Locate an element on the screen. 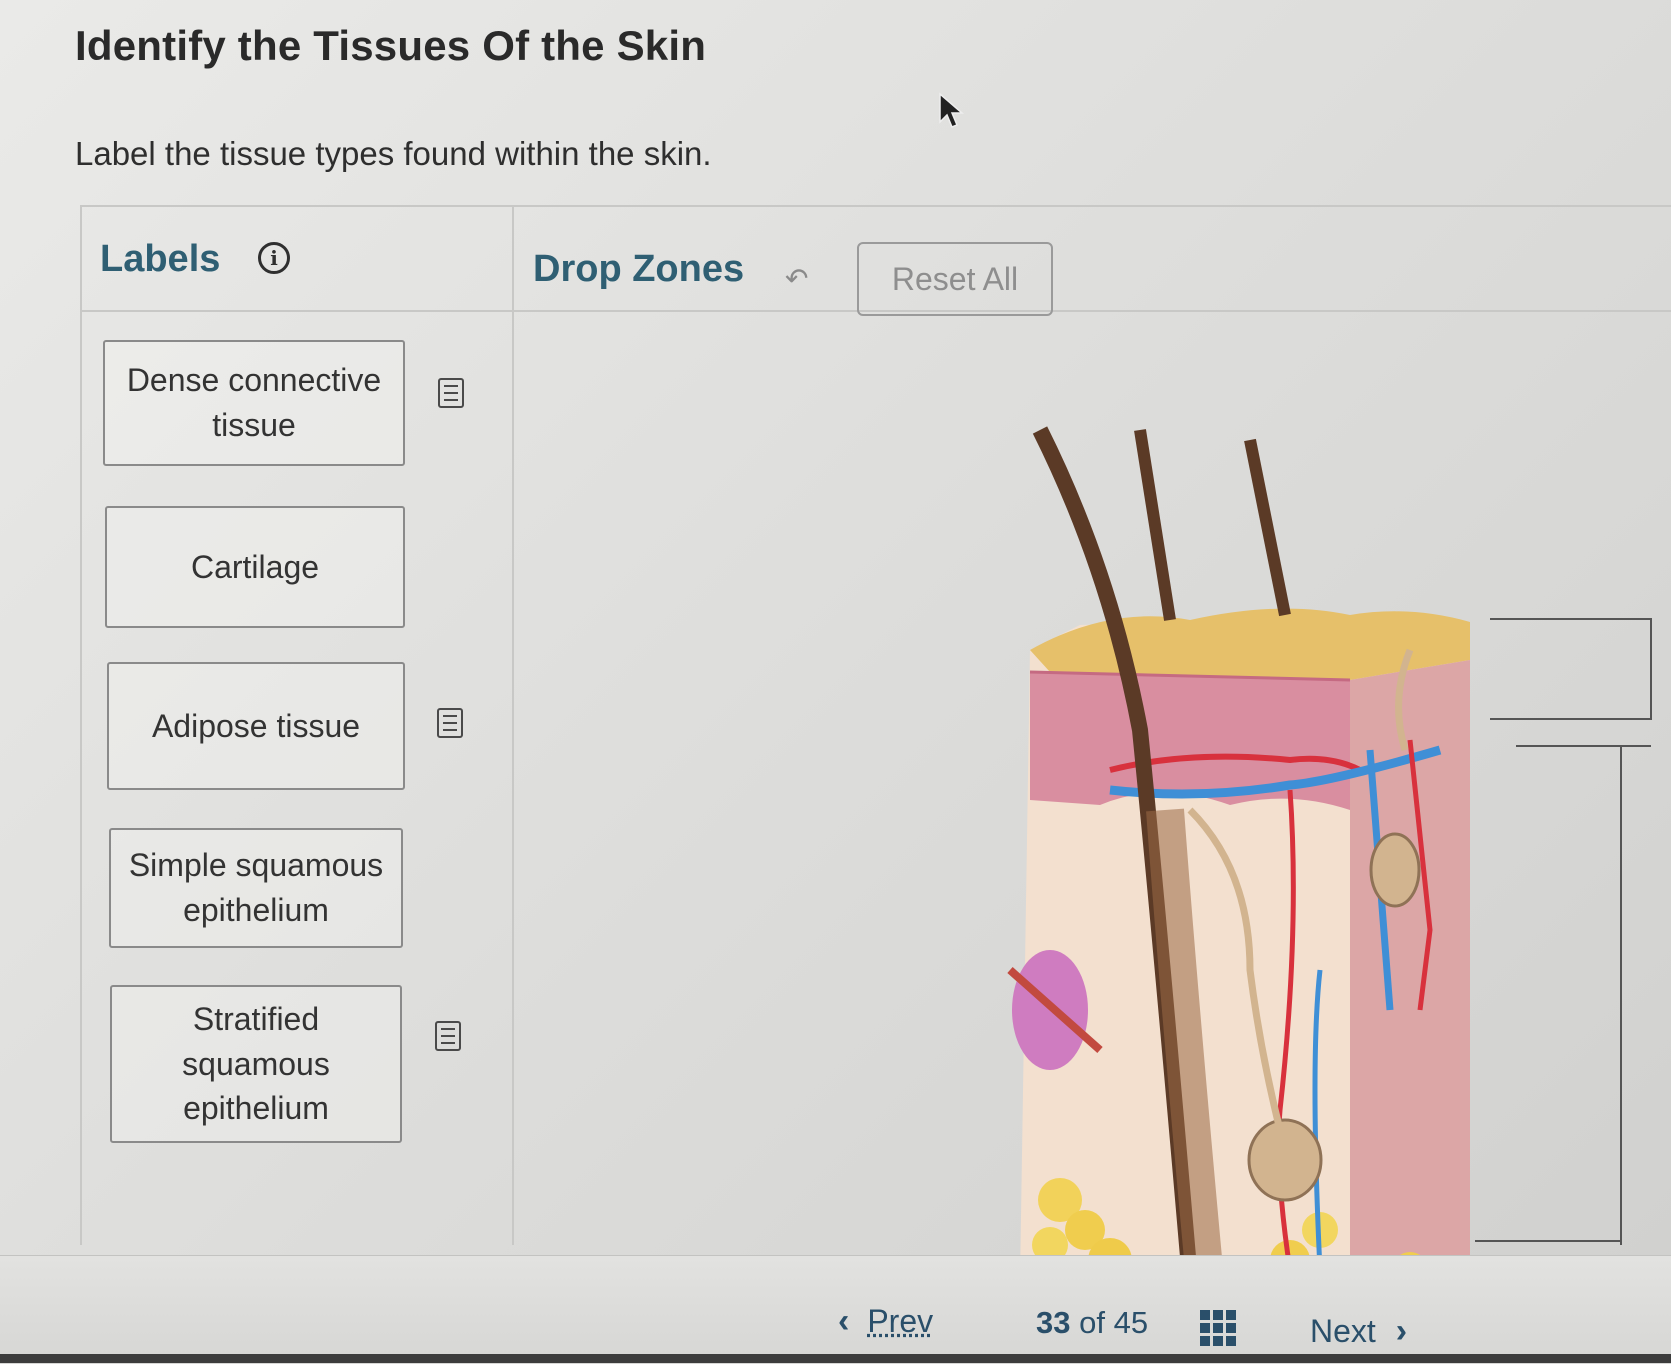  chevron-left-icon: ‹ is located at coordinates (844, 1321).